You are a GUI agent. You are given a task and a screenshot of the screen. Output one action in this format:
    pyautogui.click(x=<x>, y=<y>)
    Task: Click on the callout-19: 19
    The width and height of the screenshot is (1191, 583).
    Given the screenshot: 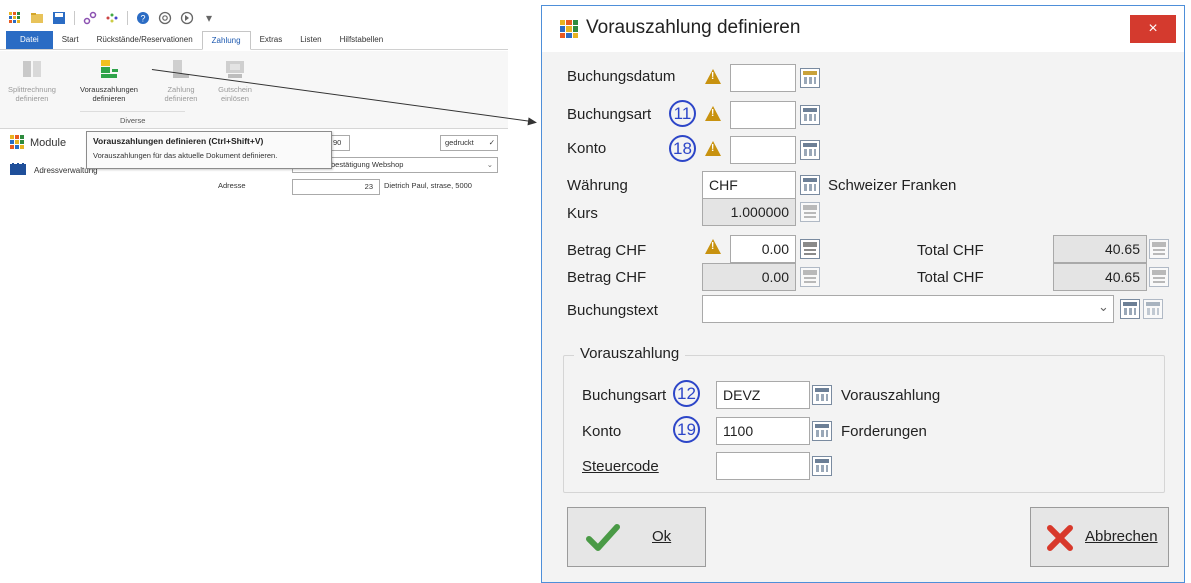 What is the action you would take?
    pyautogui.click(x=686, y=429)
    